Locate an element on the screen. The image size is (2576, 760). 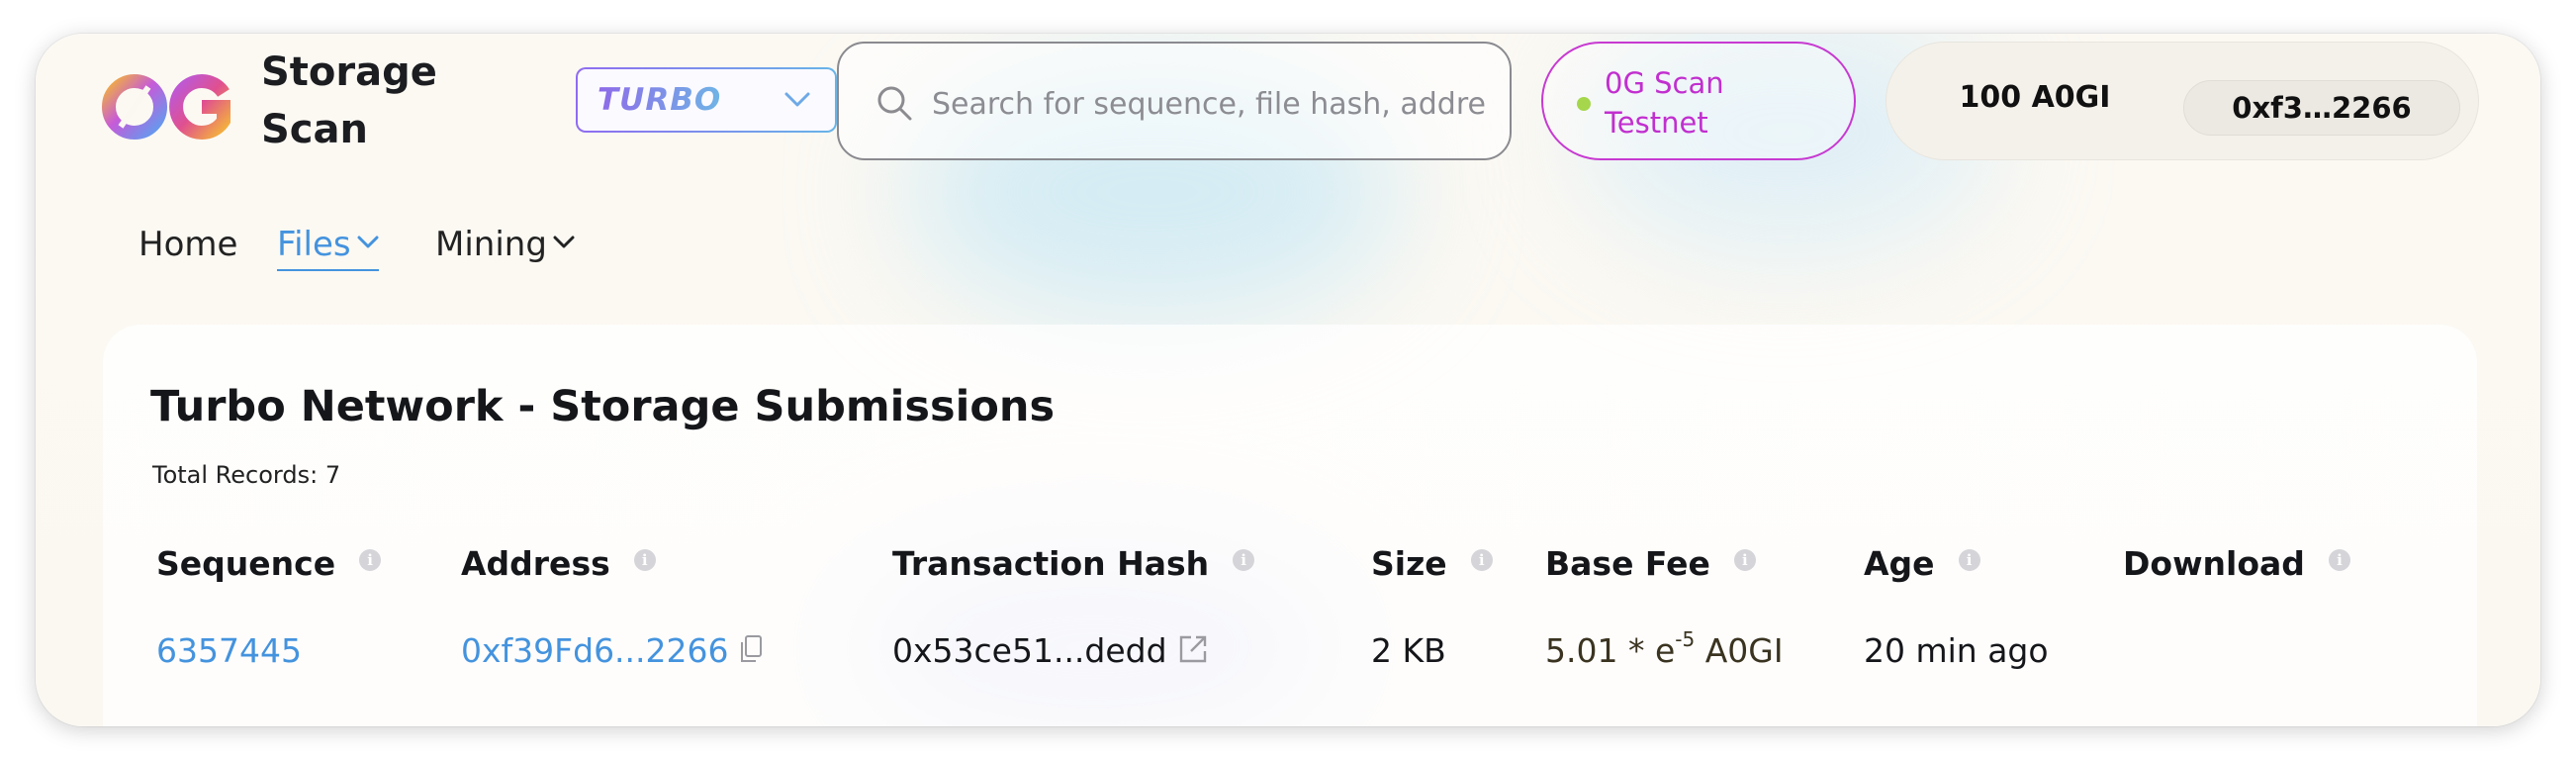
column-header-download: Download i is located at coordinates (2237, 563).